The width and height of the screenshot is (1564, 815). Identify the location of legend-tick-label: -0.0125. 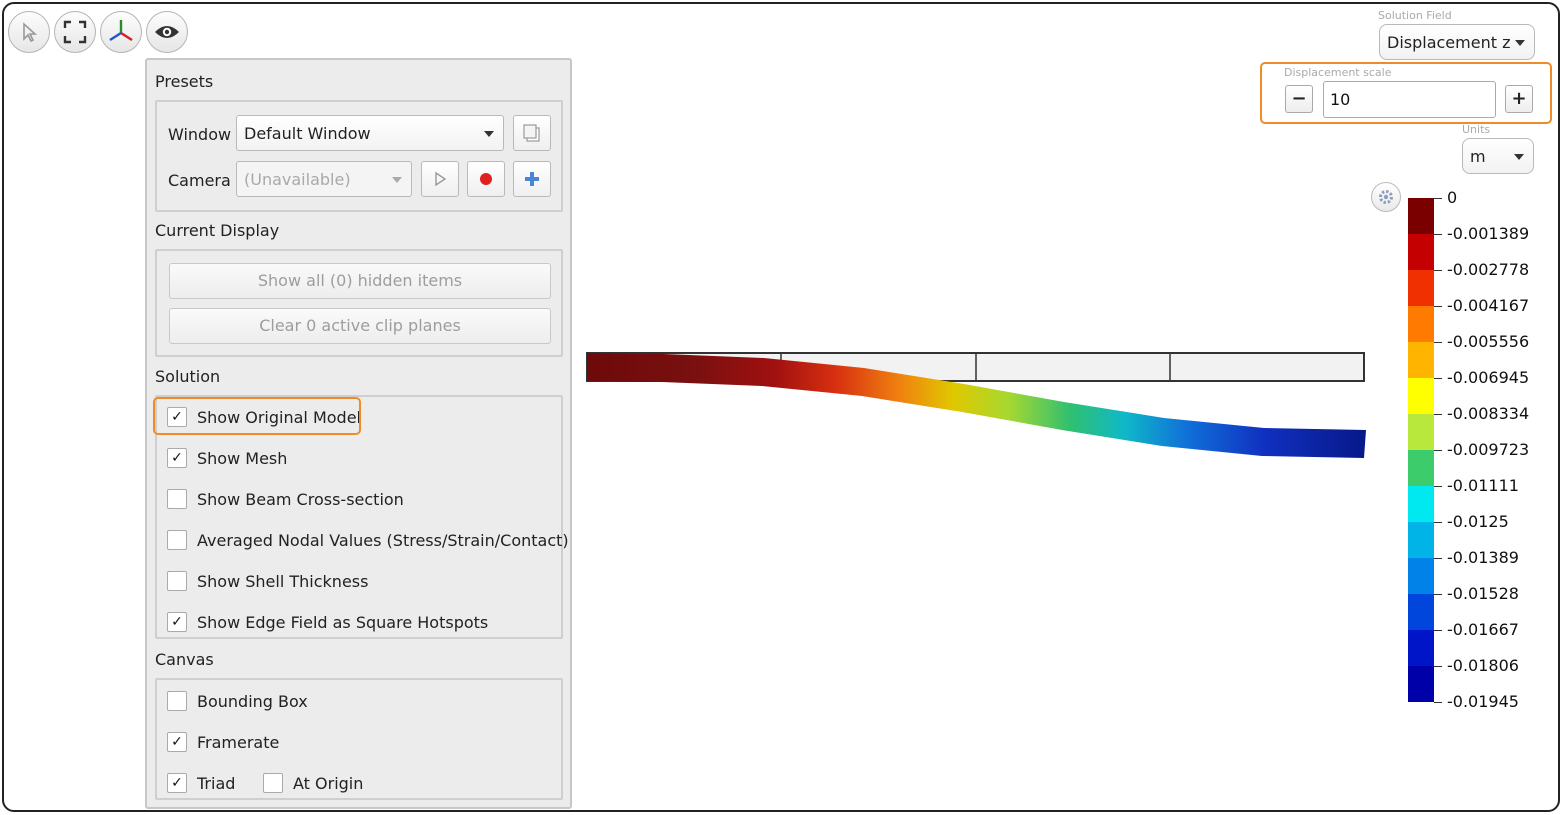
(1478, 521).